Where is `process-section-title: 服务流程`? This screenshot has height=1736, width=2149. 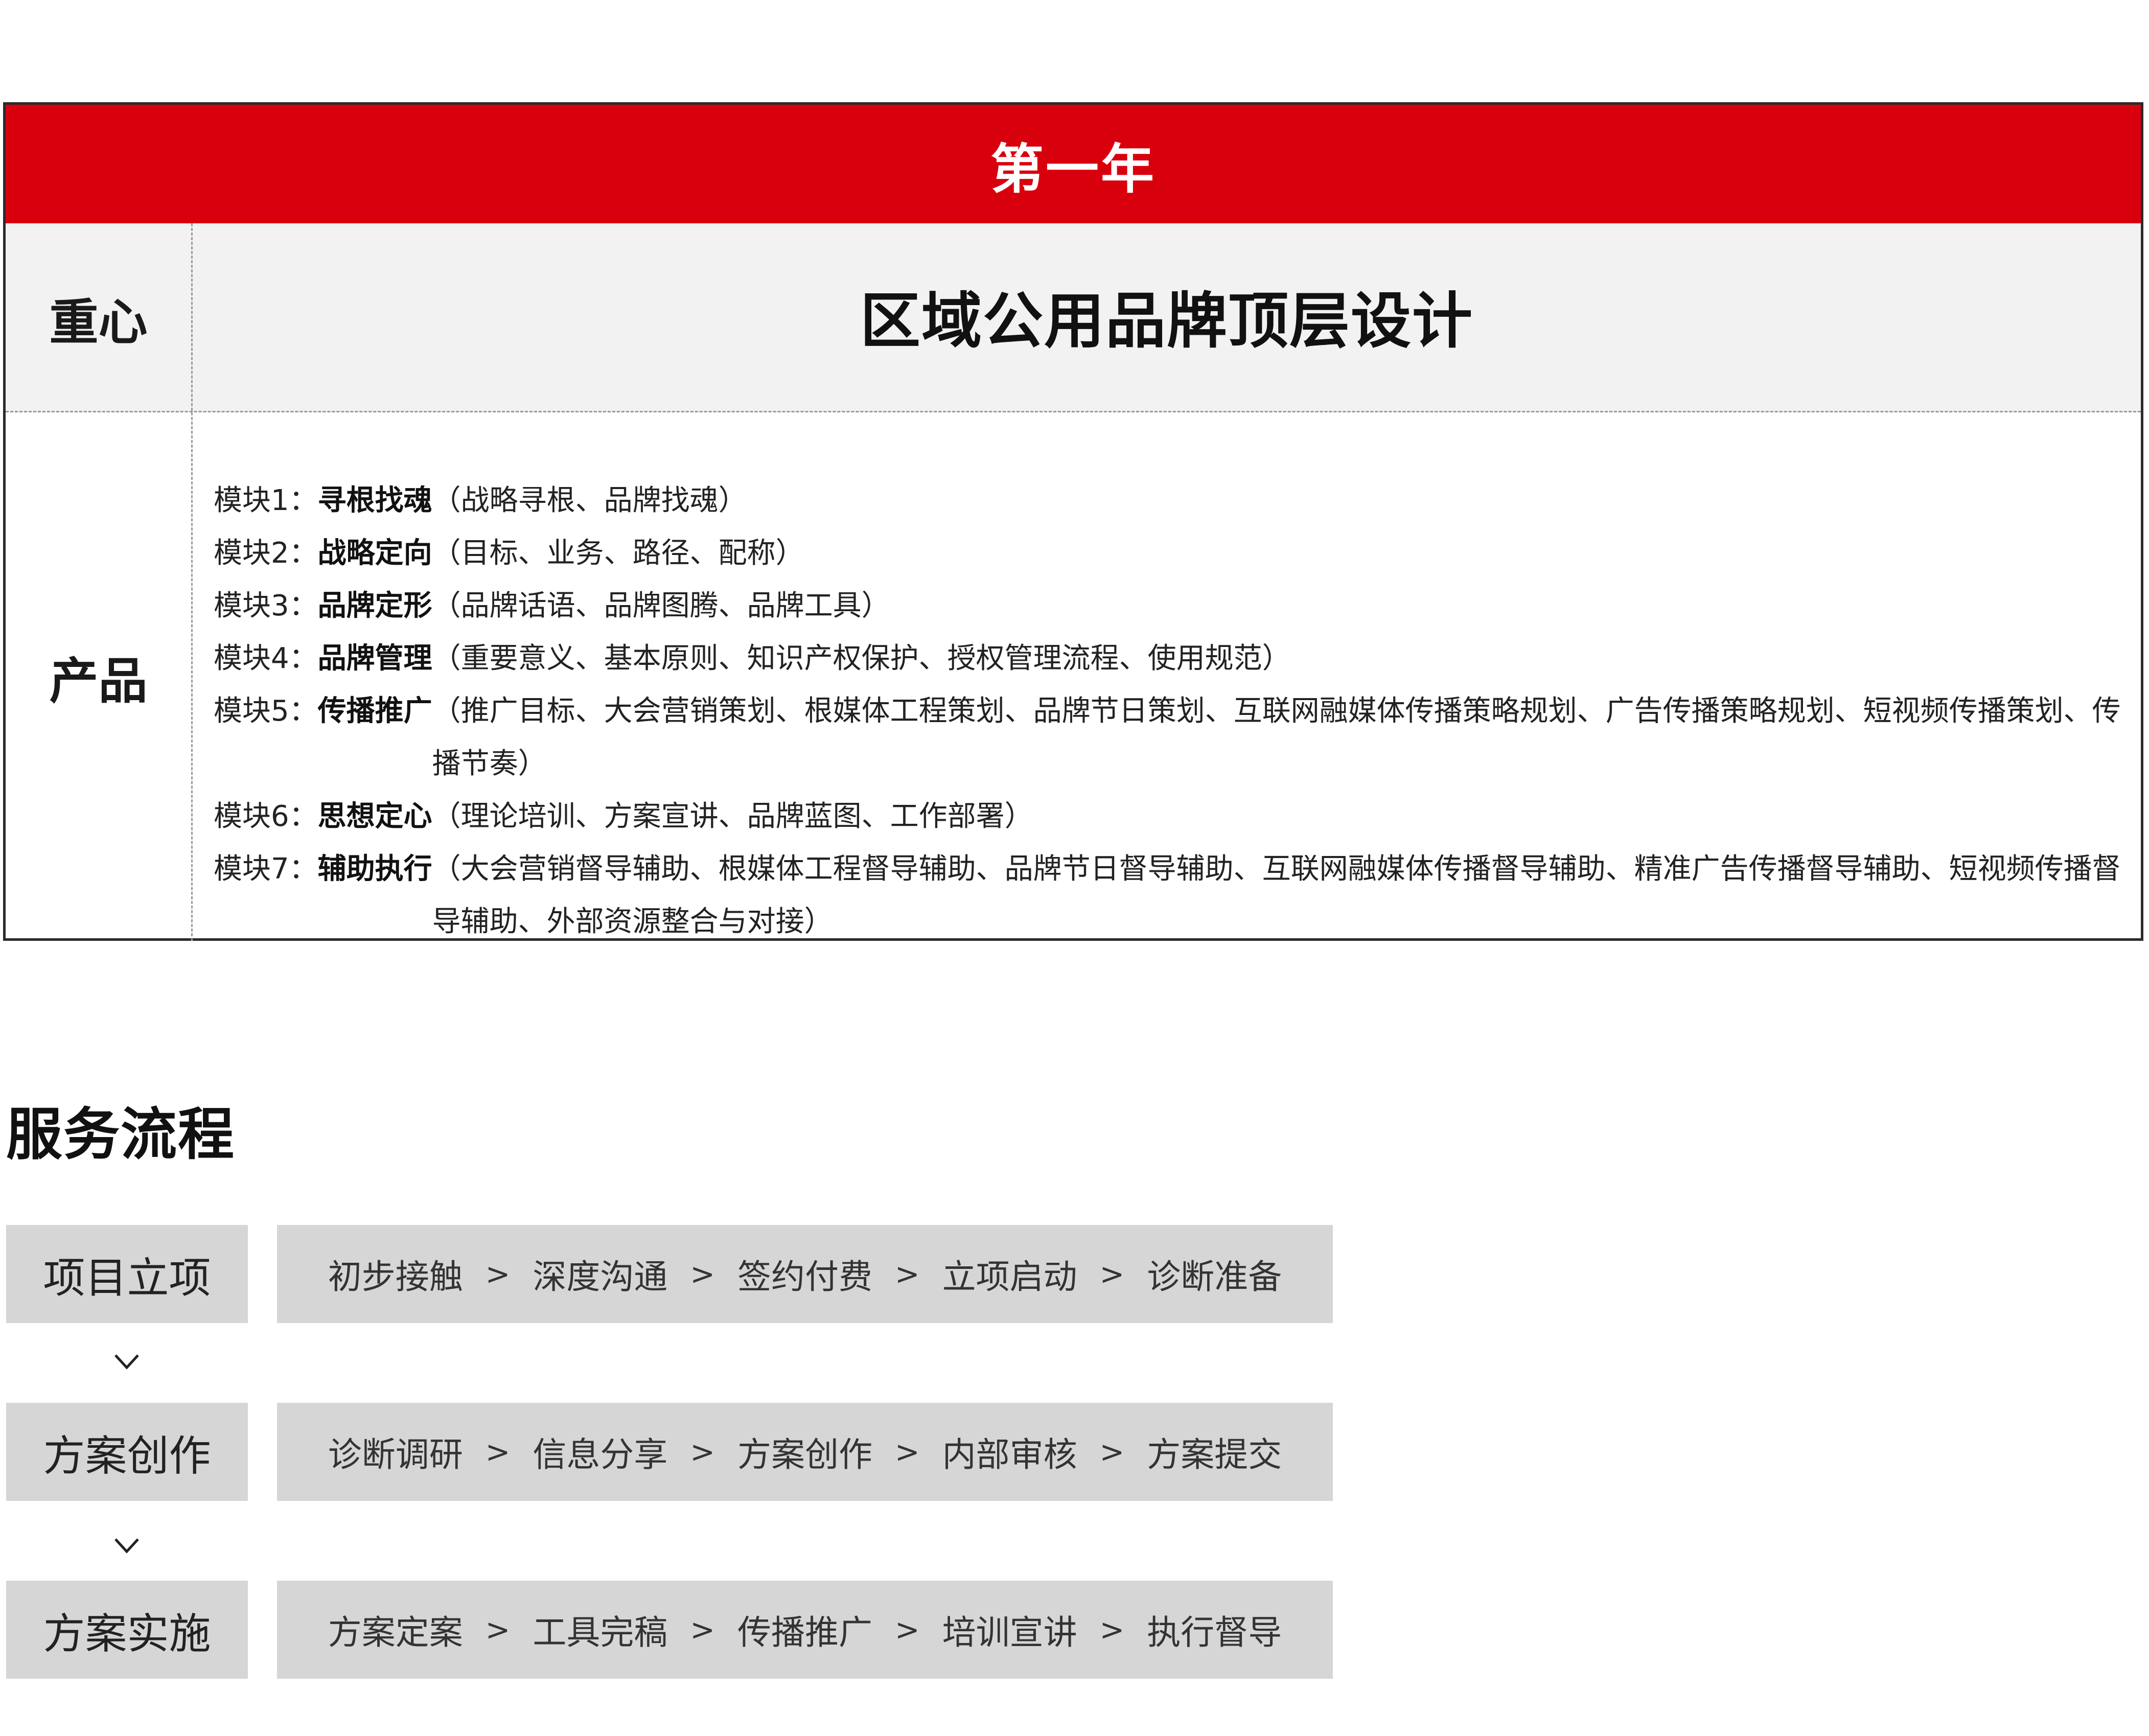
process-section-title: 服务流程 is located at coordinates (121, 1134).